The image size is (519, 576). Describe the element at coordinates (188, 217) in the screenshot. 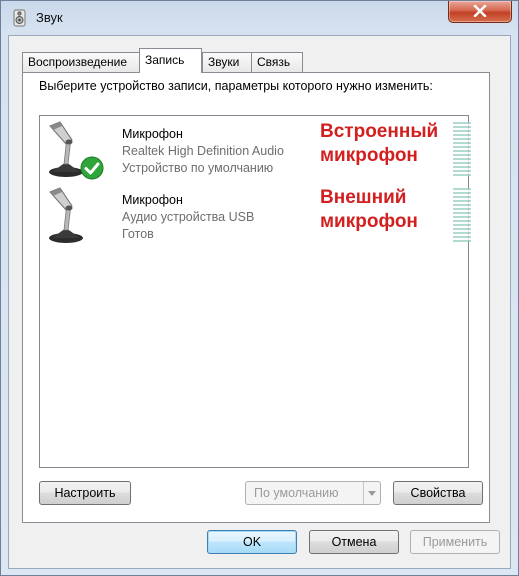

I see `device-description: Аудио устройства USB` at that location.